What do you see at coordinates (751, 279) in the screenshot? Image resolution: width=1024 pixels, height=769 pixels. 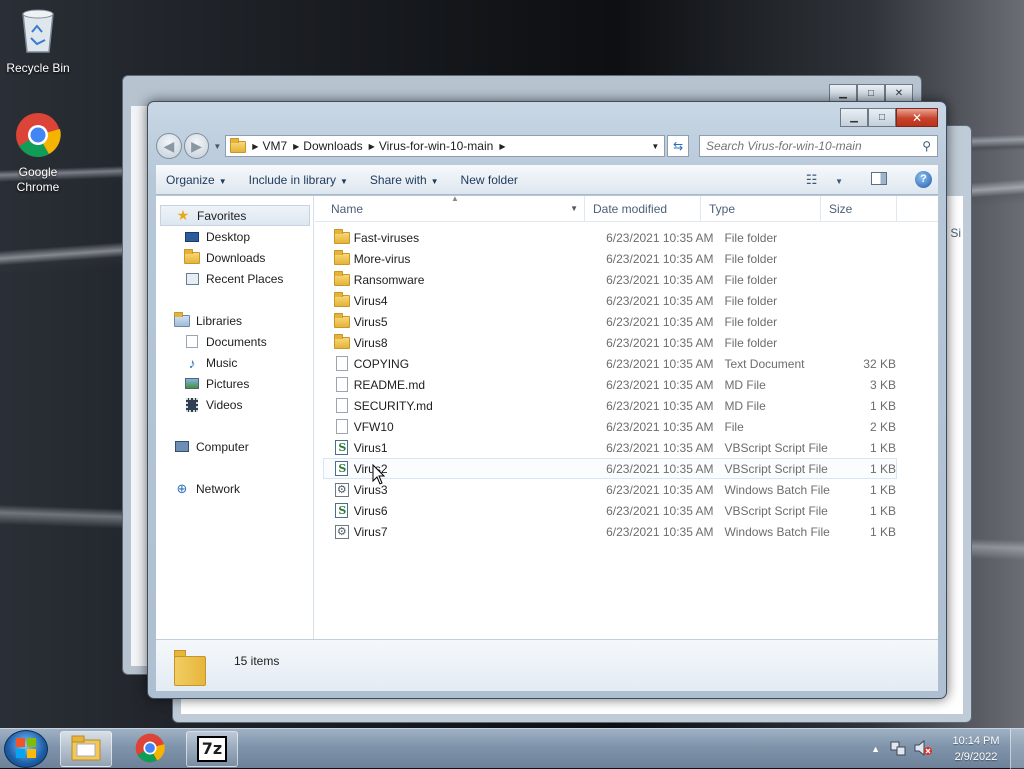 I see `file-type: File folder` at bounding box center [751, 279].